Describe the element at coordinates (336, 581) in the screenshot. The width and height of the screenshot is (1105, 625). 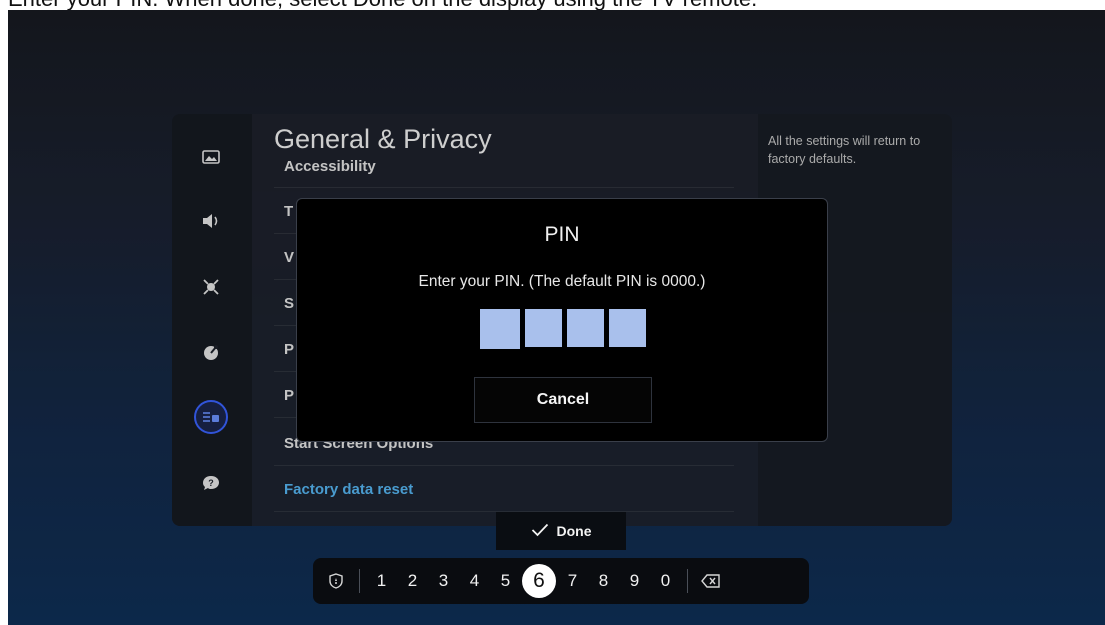
I see `shield-icon` at that location.